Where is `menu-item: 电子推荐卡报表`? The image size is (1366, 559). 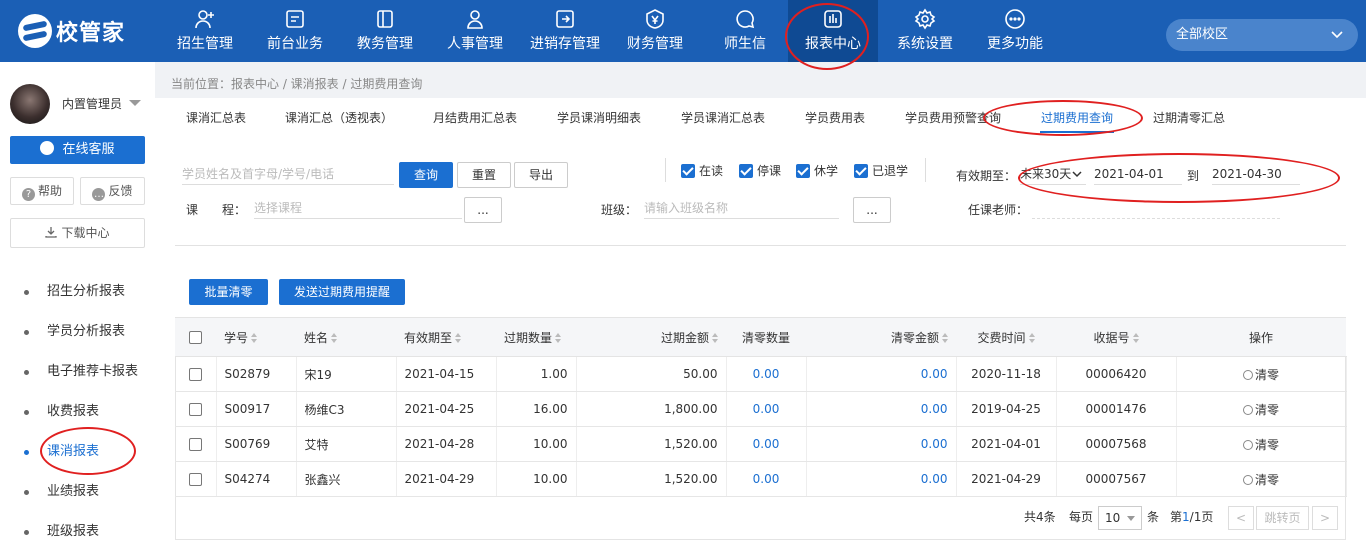 menu-item: 电子推荐卡报表 is located at coordinates (77, 372).